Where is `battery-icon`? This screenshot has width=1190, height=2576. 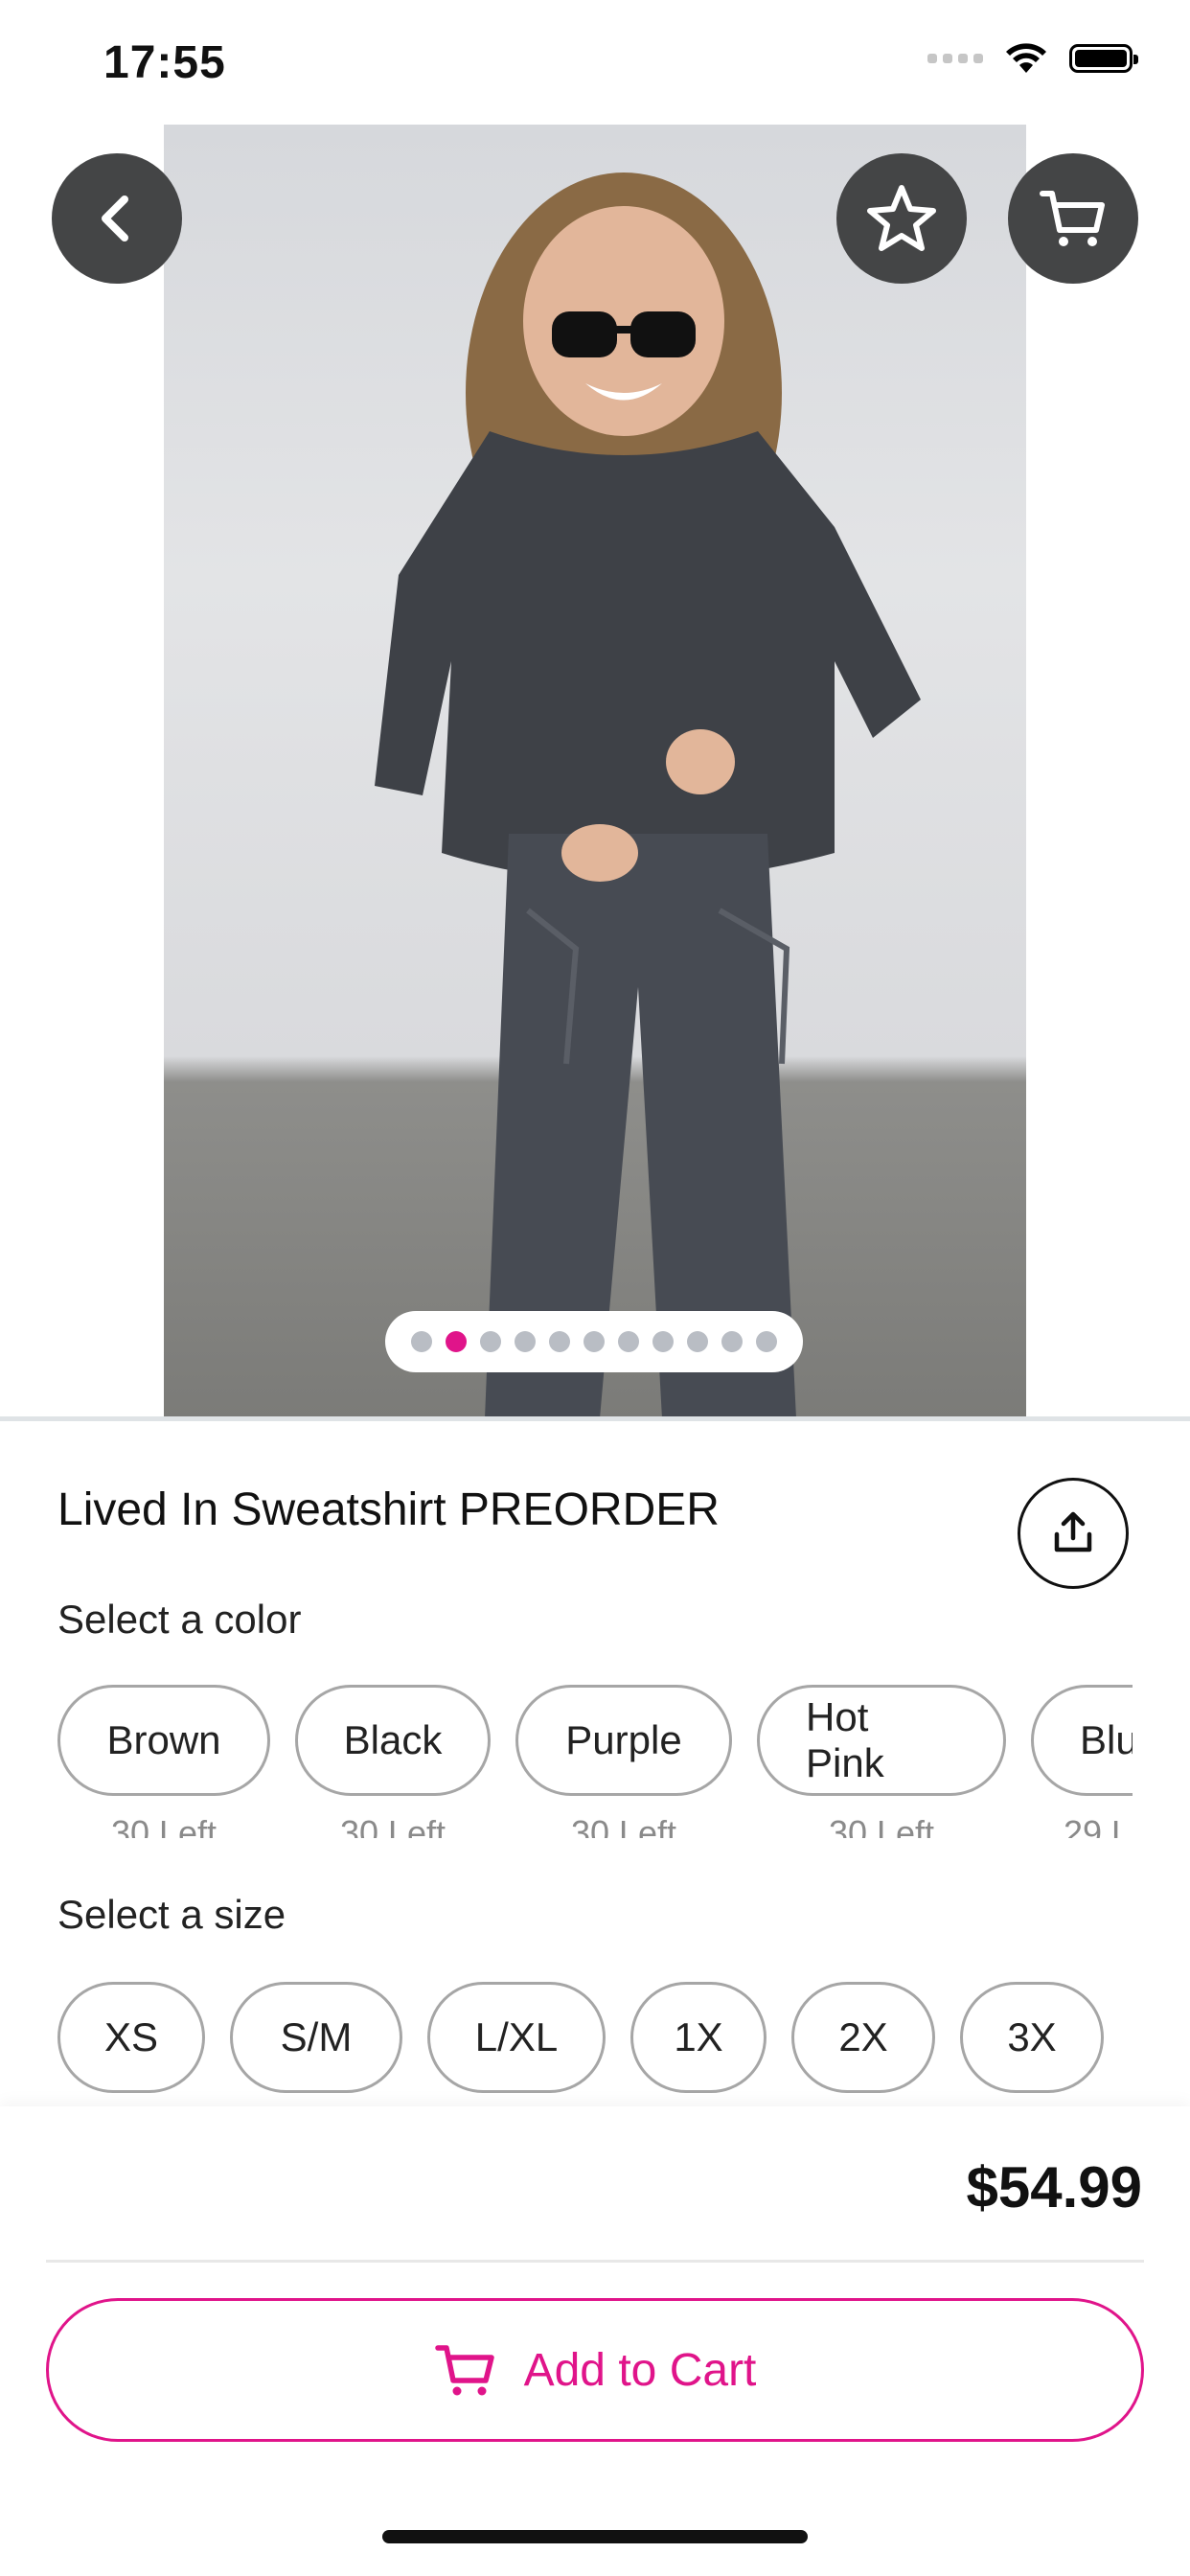 battery-icon is located at coordinates (1103, 58).